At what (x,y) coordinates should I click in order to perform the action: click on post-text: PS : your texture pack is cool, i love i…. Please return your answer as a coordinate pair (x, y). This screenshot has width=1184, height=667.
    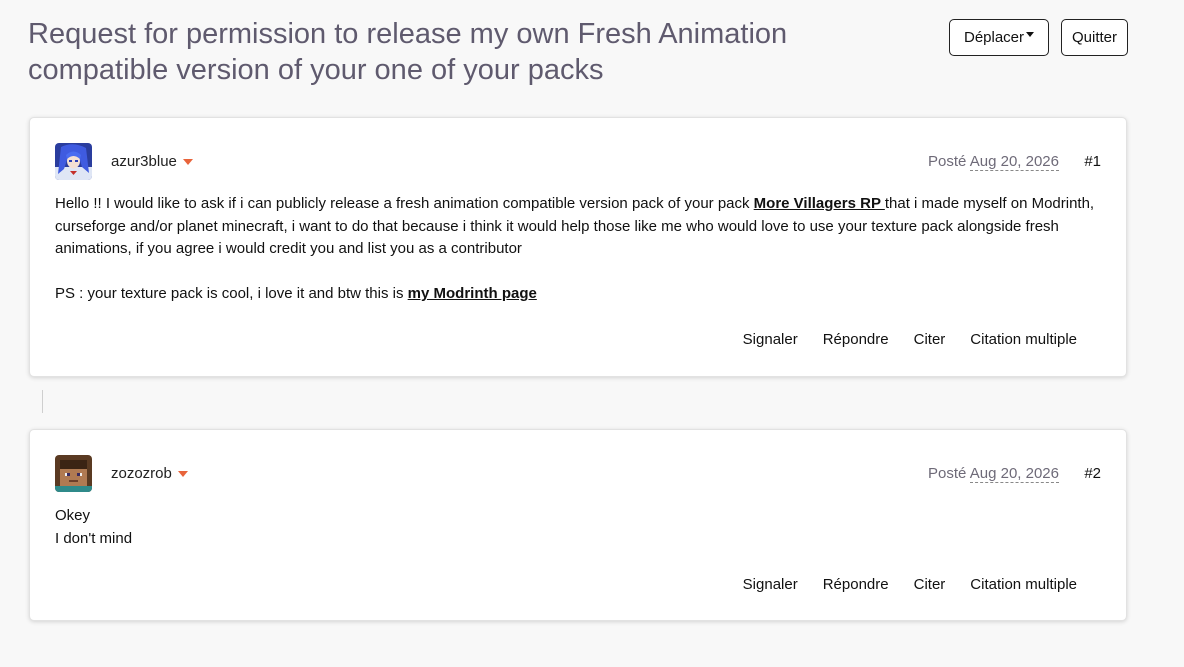
    Looking at the image, I should click on (231, 293).